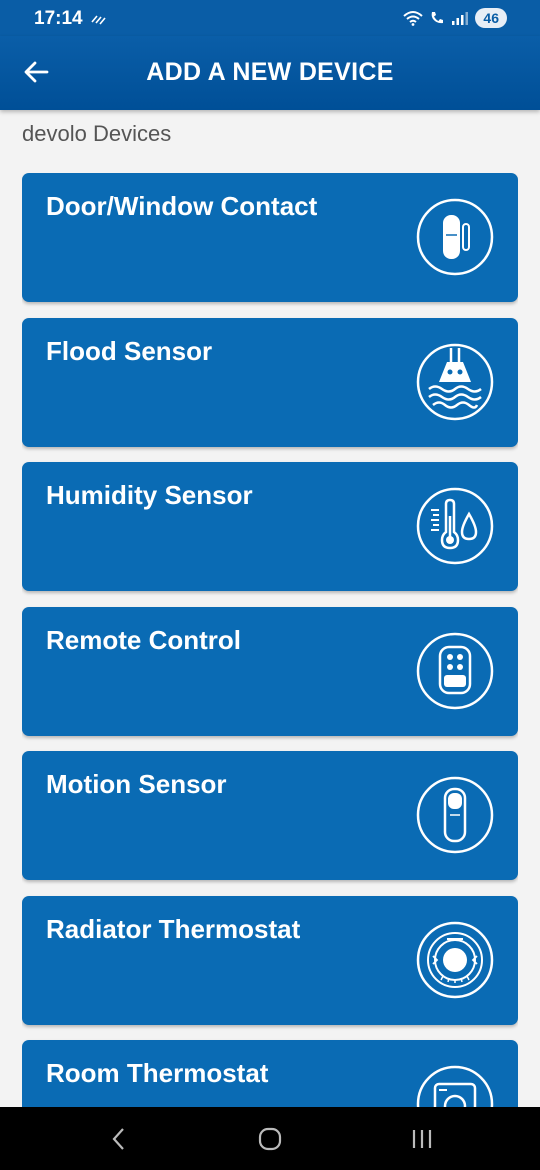 This screenshot has width=540, height=1170. What do you see at coordinates (119, 1139) in the screenshot?
I see `nav-back-button` at bounding box center [119, 1139].